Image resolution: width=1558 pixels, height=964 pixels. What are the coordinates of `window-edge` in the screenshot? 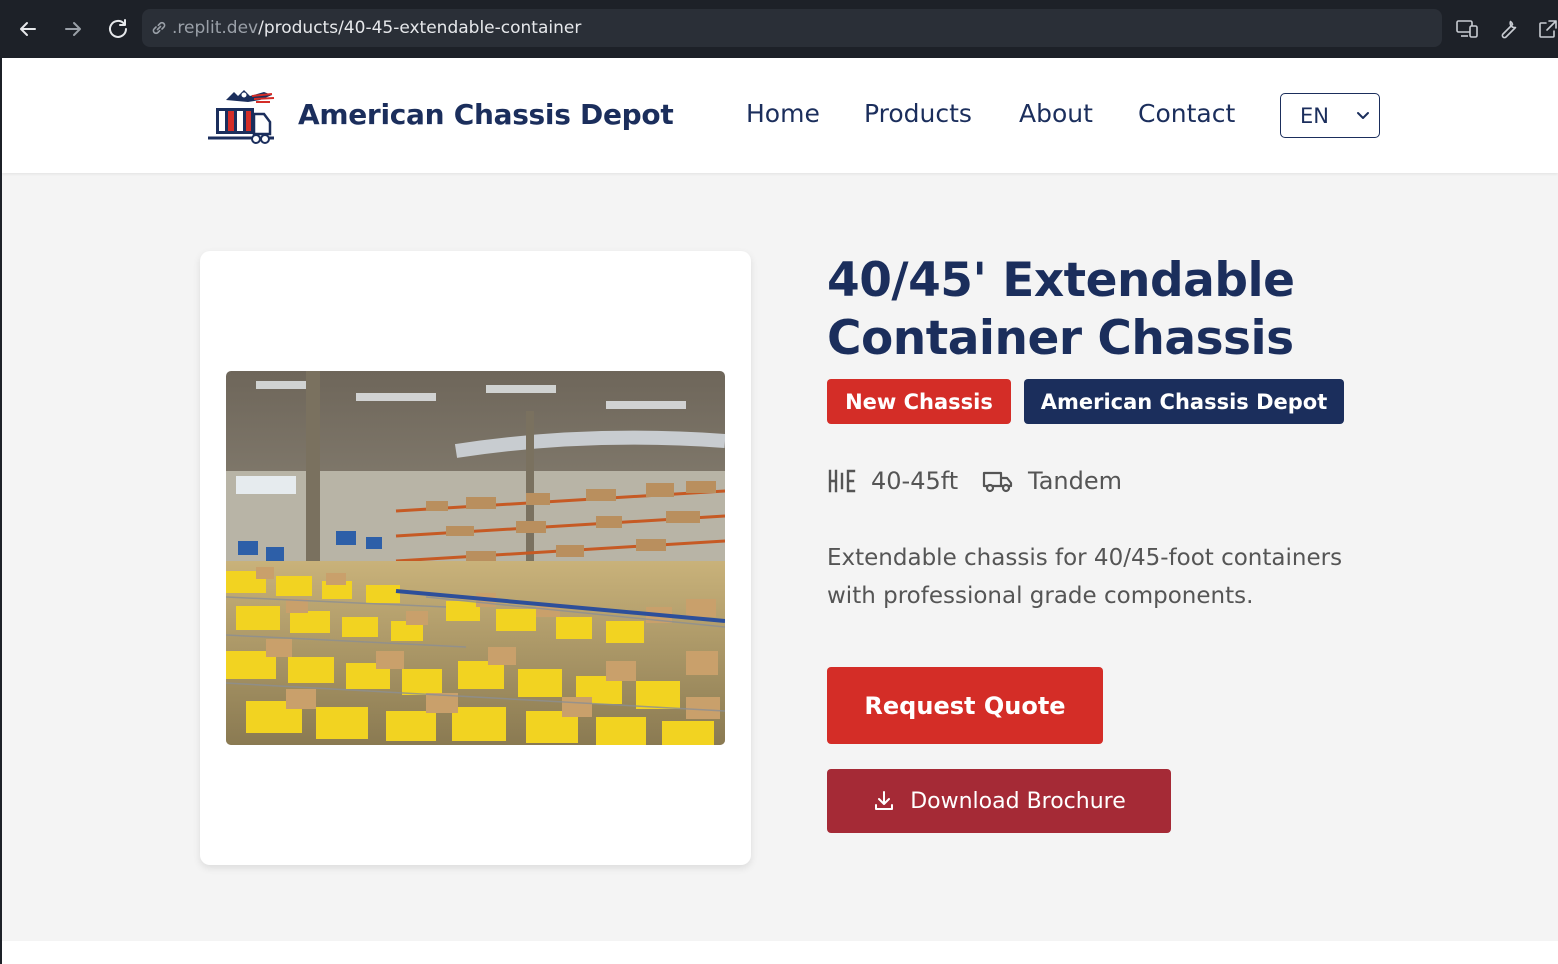 It's located at (1, 511).